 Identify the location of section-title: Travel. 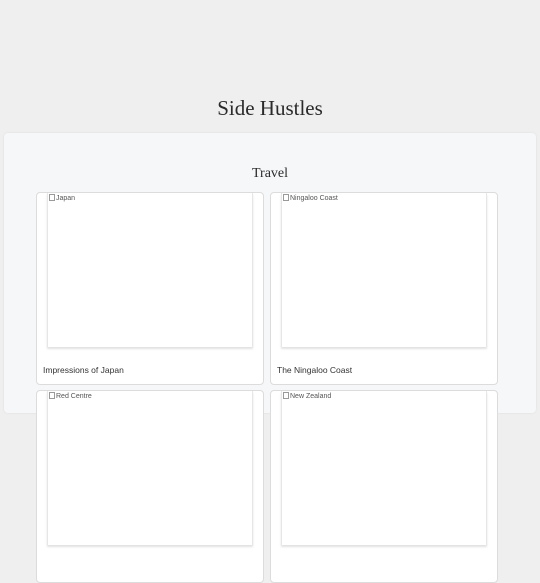
(270, 173).